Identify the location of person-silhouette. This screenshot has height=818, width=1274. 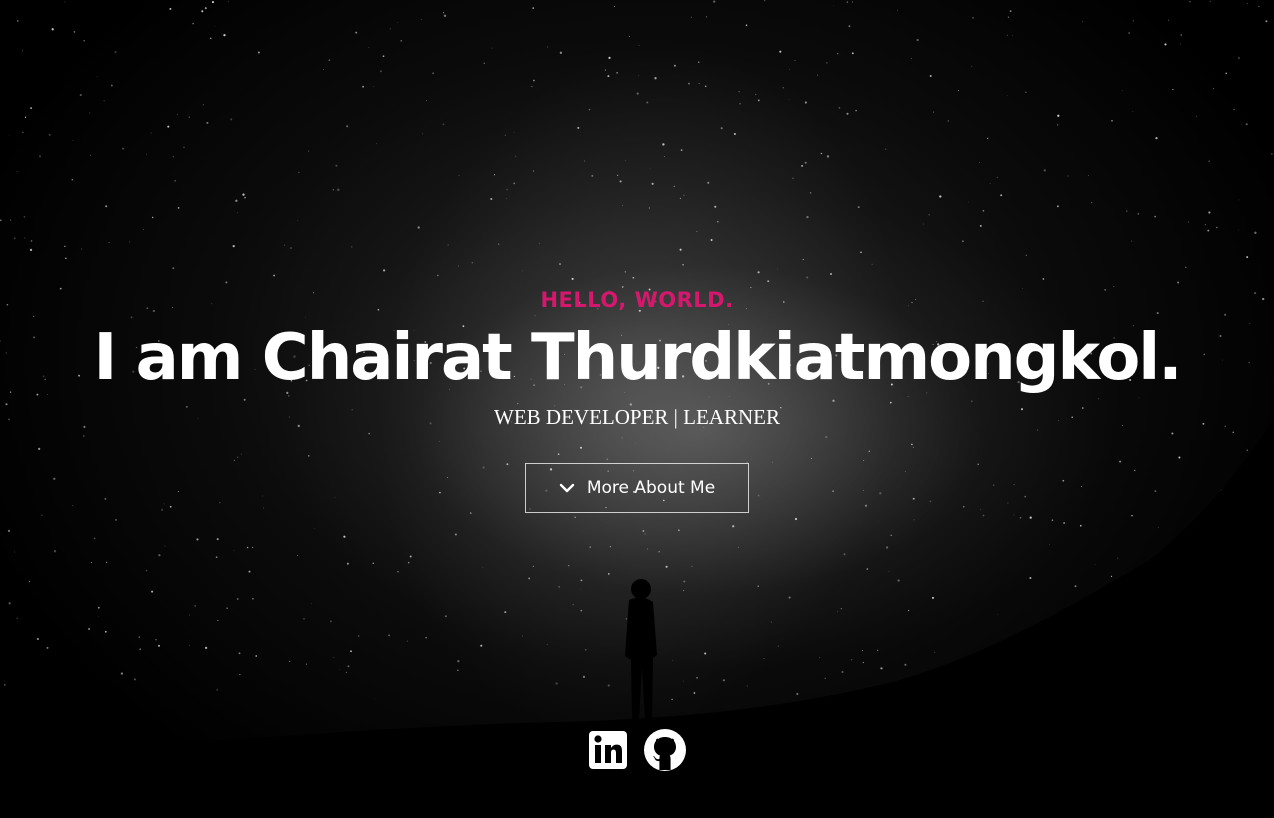
(641, 649).